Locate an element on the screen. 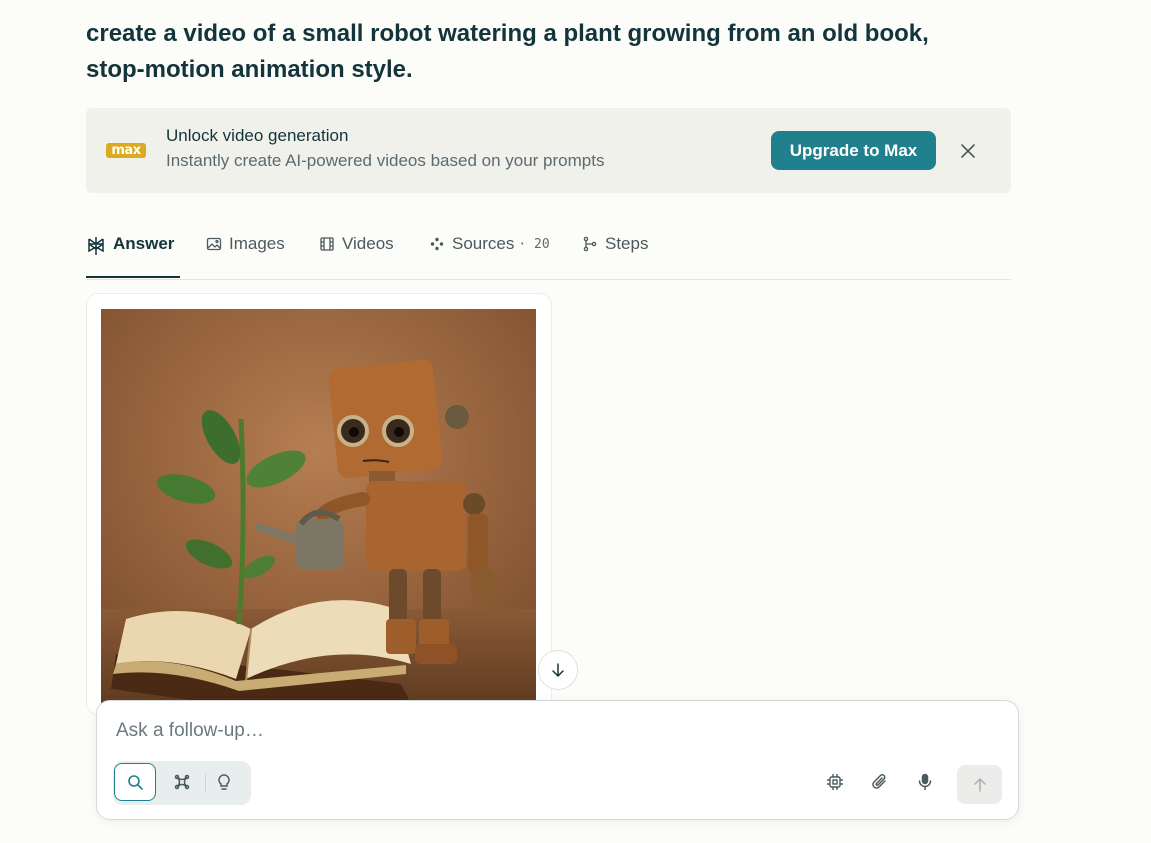  tab-images-label: Images is located at coordinates (257, 243).